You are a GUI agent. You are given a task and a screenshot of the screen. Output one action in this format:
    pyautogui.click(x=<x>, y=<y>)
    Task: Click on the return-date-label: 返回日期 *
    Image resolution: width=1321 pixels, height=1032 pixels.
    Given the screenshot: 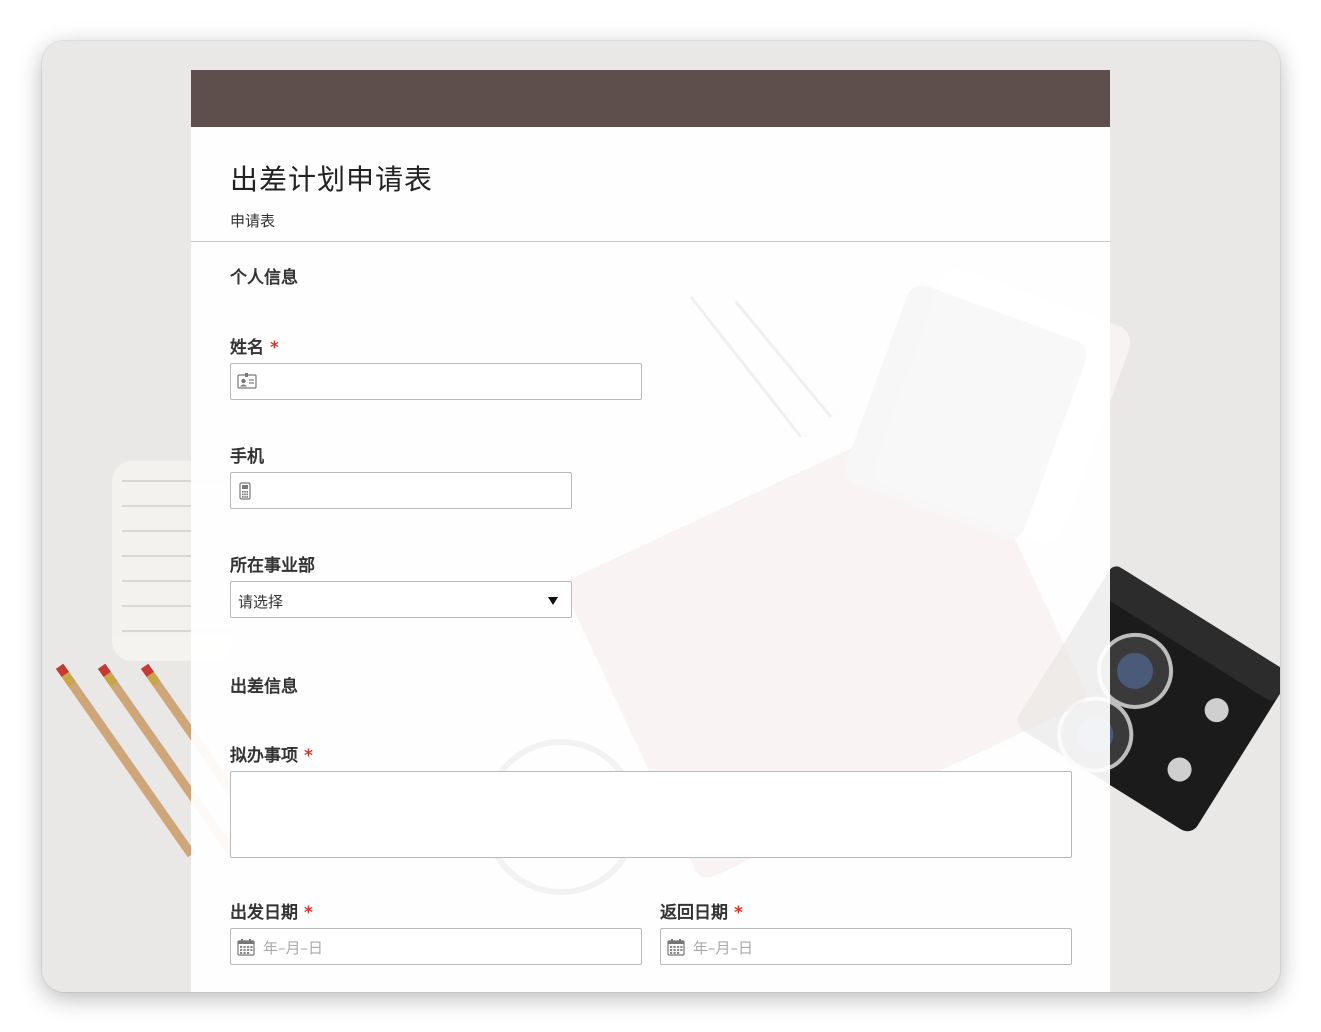 What is the action you would take?
    pyautogui.click(x=701, y=910)
    